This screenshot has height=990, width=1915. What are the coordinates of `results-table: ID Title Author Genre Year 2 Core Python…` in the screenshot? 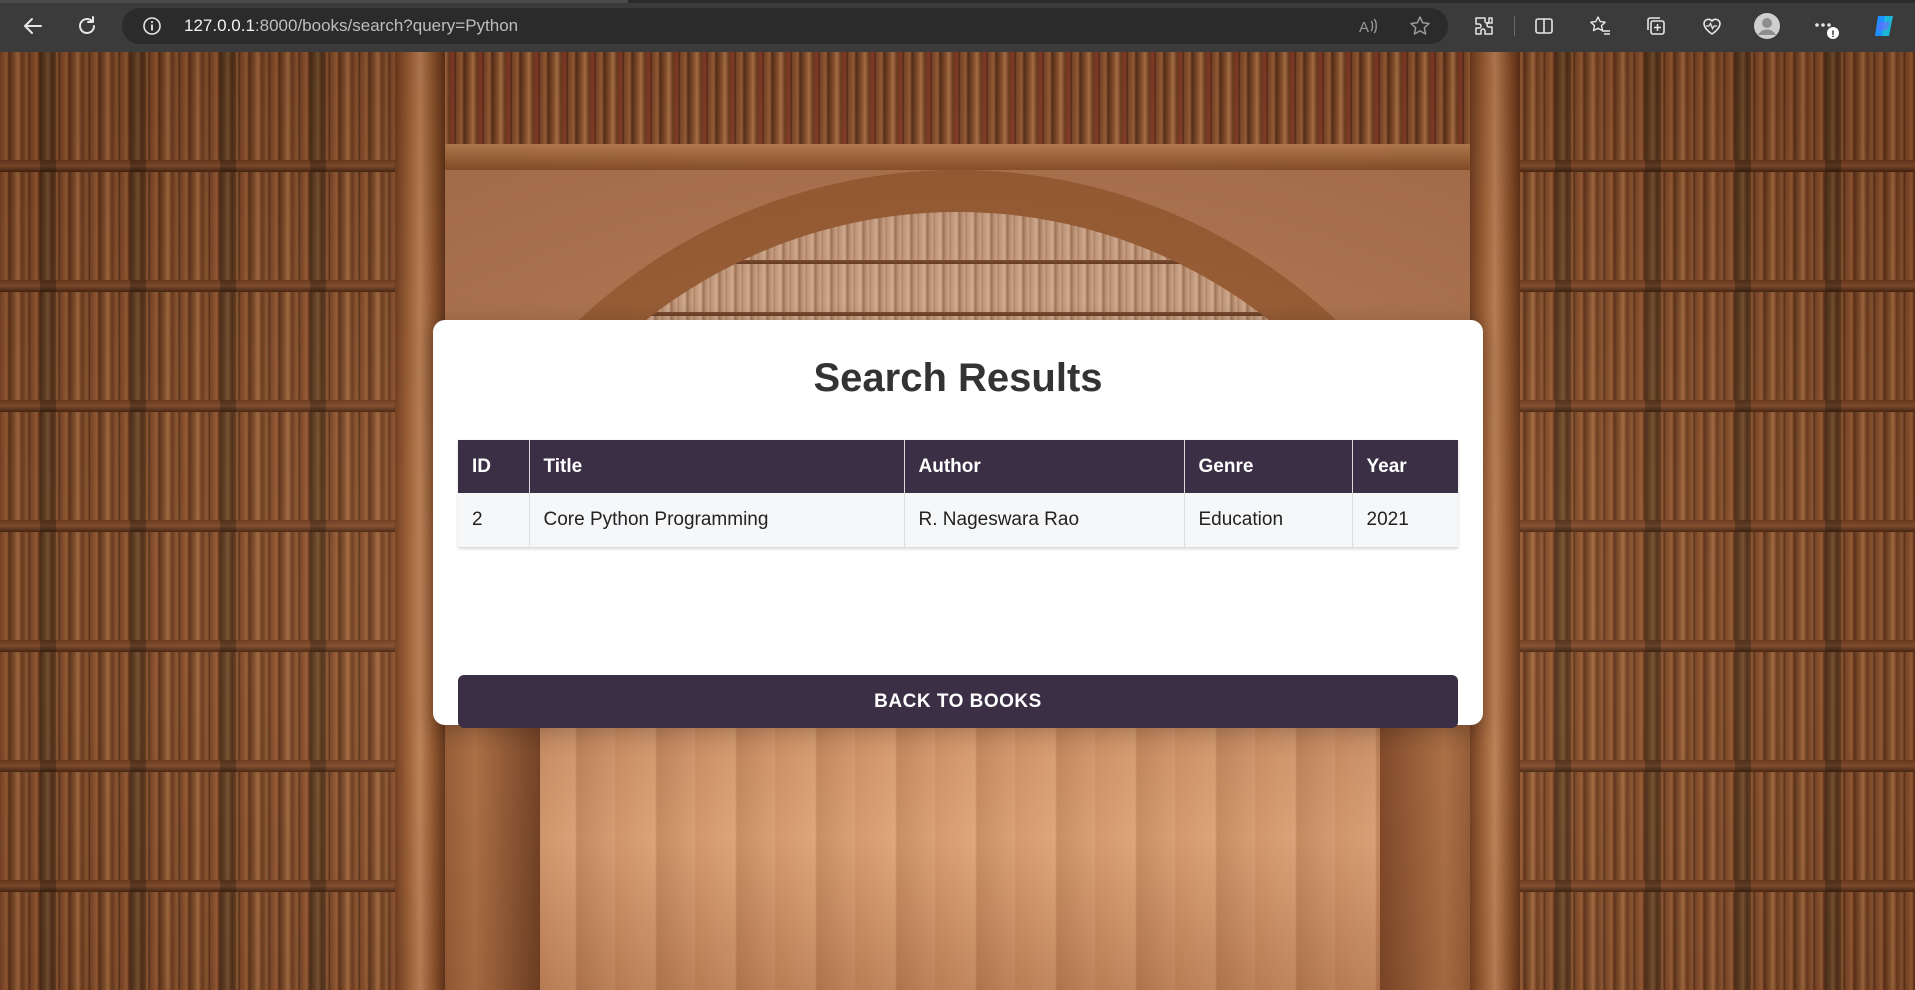 It's located at (958, 494).